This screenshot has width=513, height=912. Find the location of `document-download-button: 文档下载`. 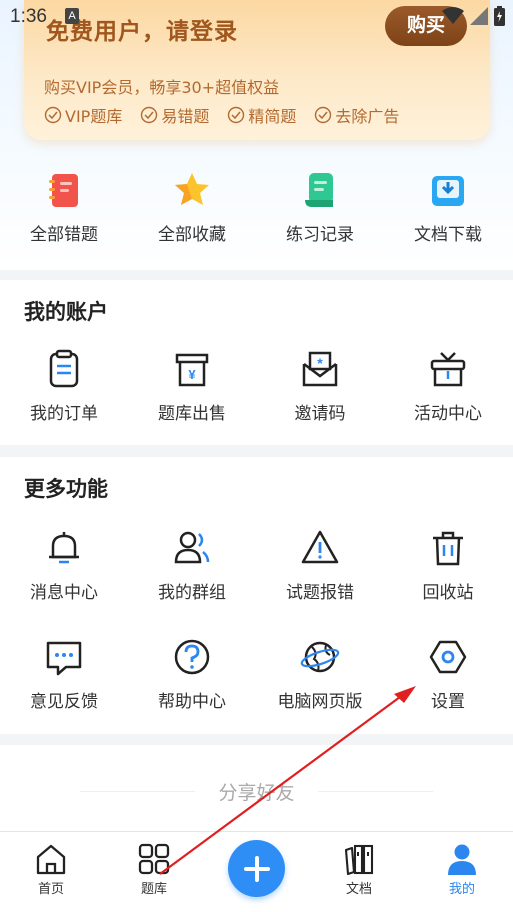

document-download-button: 文档下载 is located at coordinates (448, 215).